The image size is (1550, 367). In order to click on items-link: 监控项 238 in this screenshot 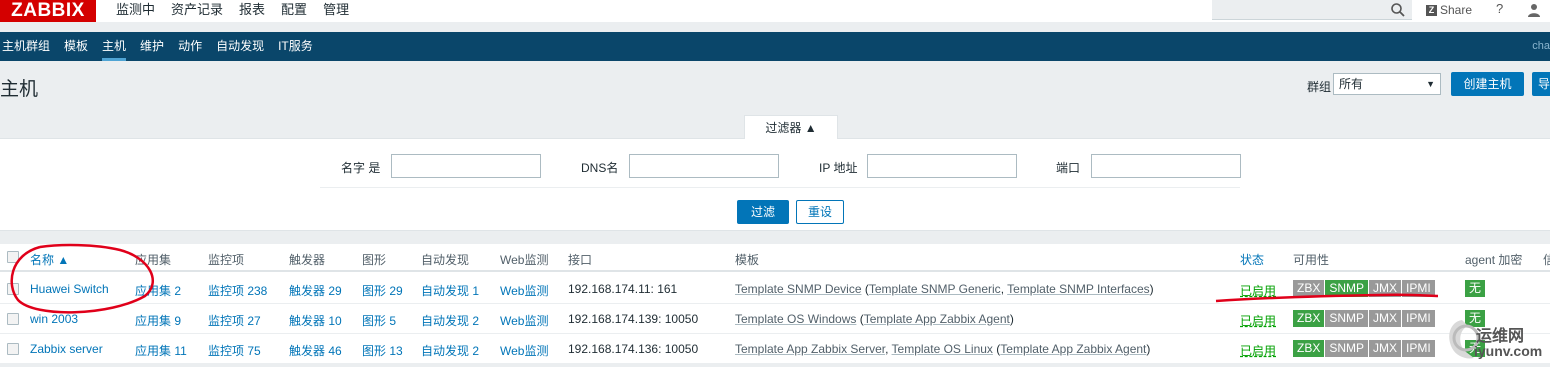, I will do `click(237, 290)`.